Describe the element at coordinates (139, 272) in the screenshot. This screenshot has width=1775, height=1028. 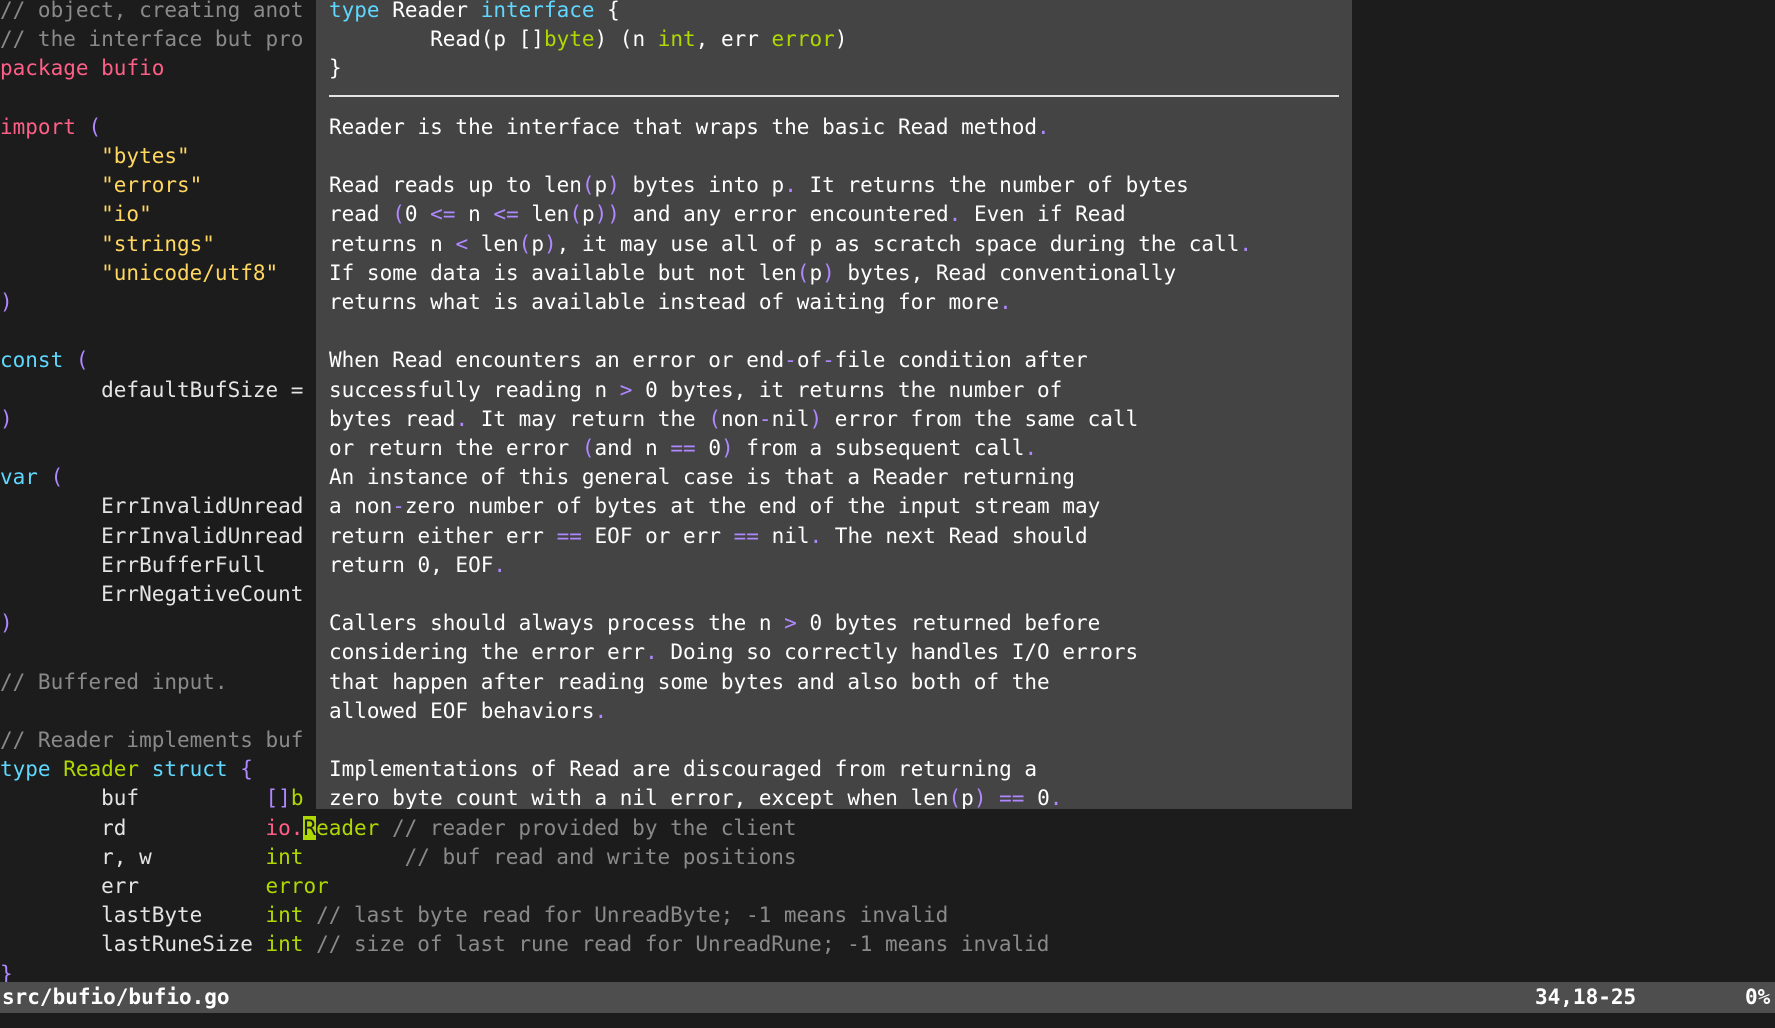
I see `code-line: "unicode/utf8"` at that location.